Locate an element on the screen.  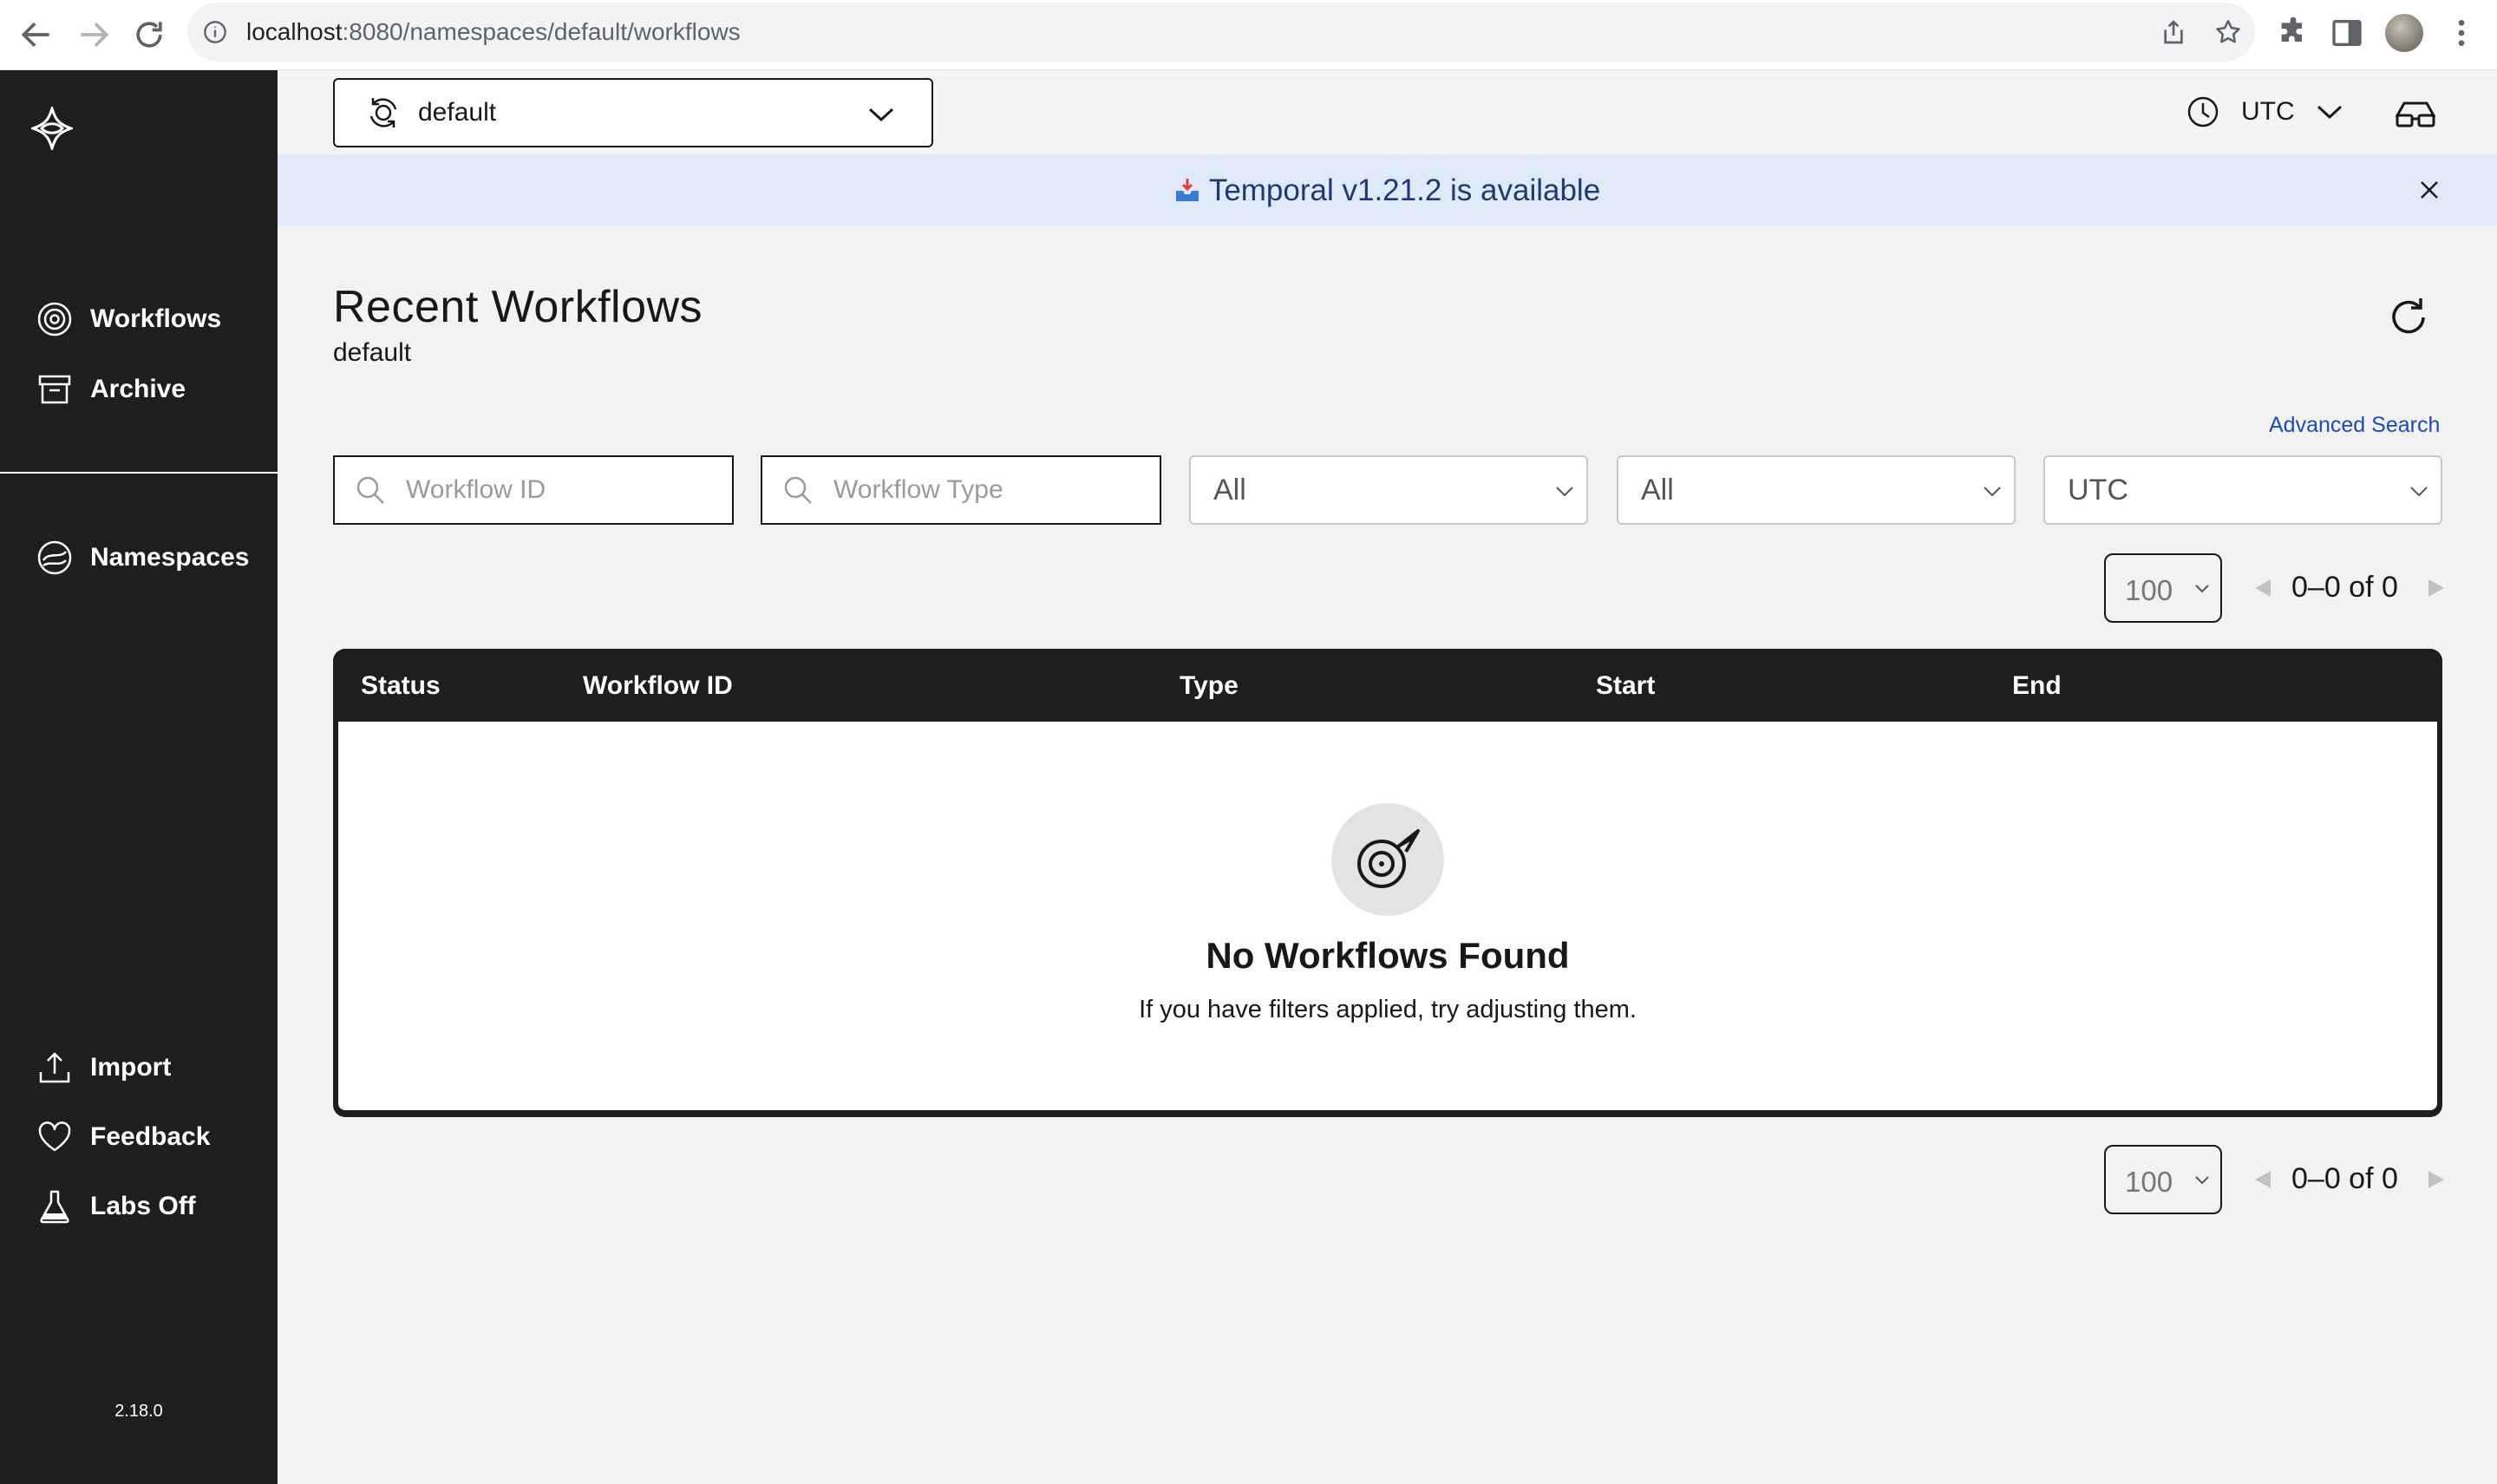
empty-state-badge is located at coordinates (1388, 860).